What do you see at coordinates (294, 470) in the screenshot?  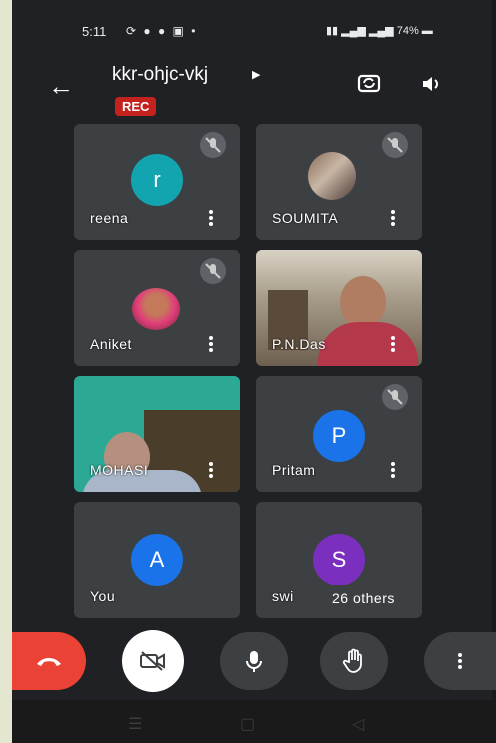 I see `participant-name: Pritam` at bounding box center [294, 470].